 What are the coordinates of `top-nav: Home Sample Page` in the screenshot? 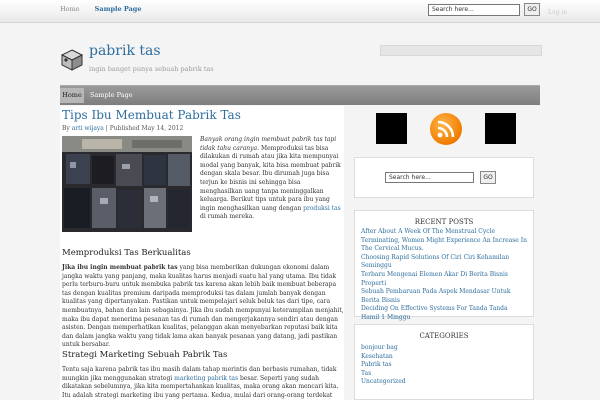 It's located at (107, 9).